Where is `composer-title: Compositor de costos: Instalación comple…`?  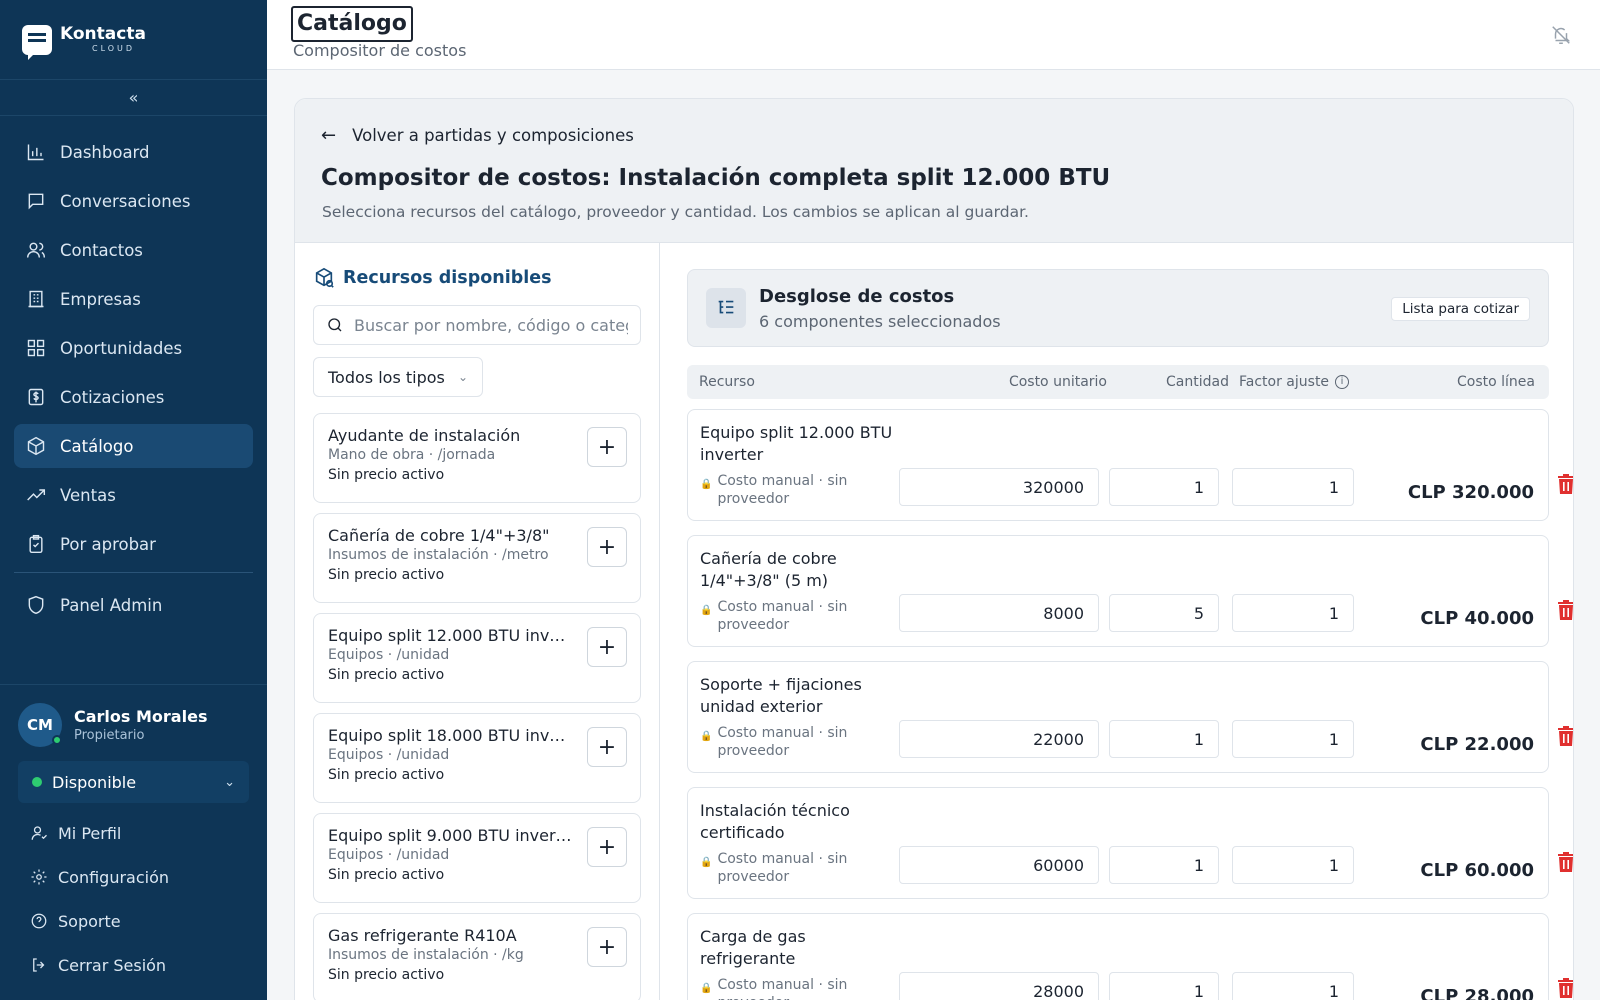
composer-title: Compositor de costos: Instalación comple… is located at coordinates (716, 178).